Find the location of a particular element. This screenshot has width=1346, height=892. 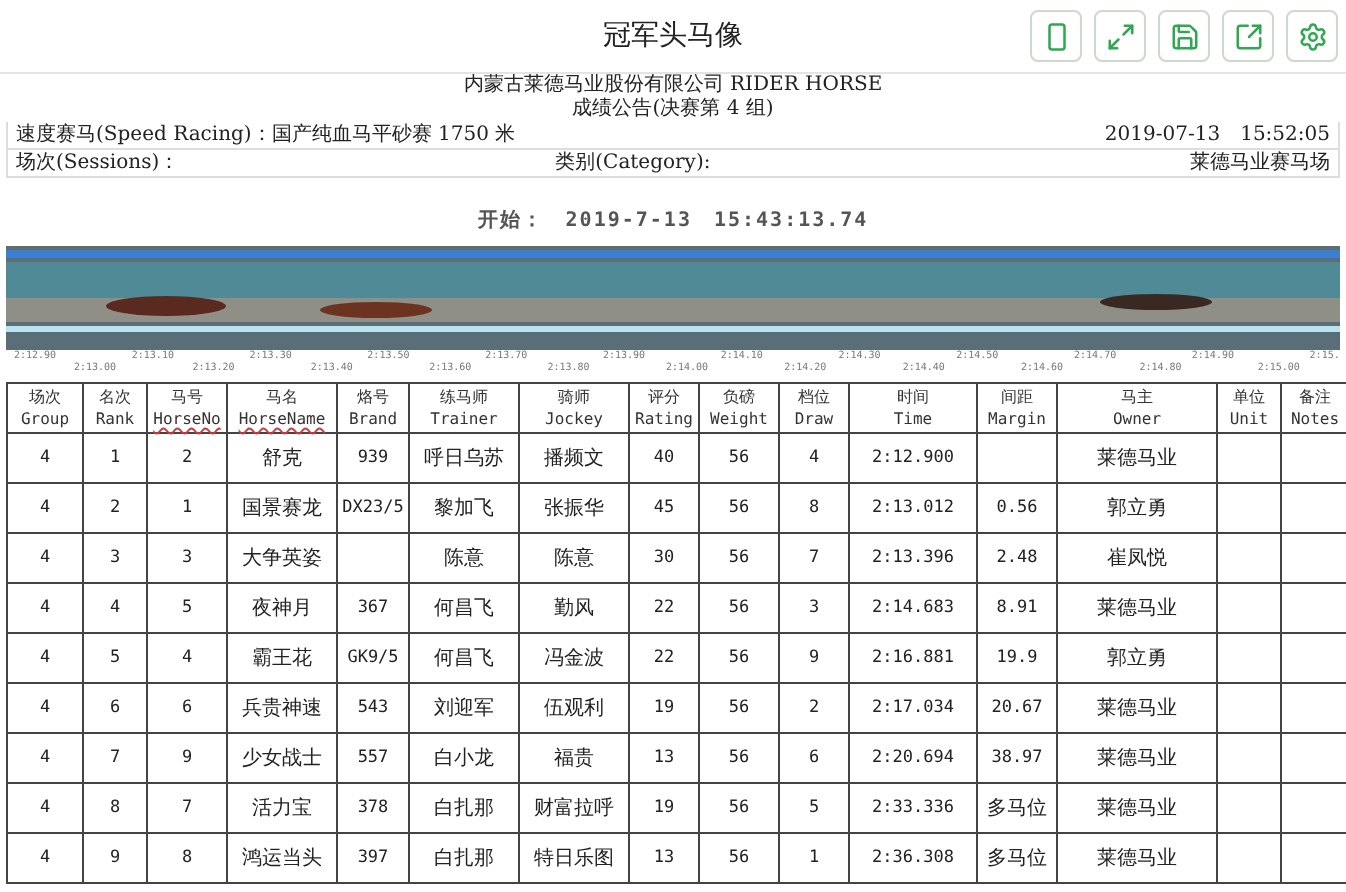

table-cell: 2:14.683 is located at coordinates (913, 608).